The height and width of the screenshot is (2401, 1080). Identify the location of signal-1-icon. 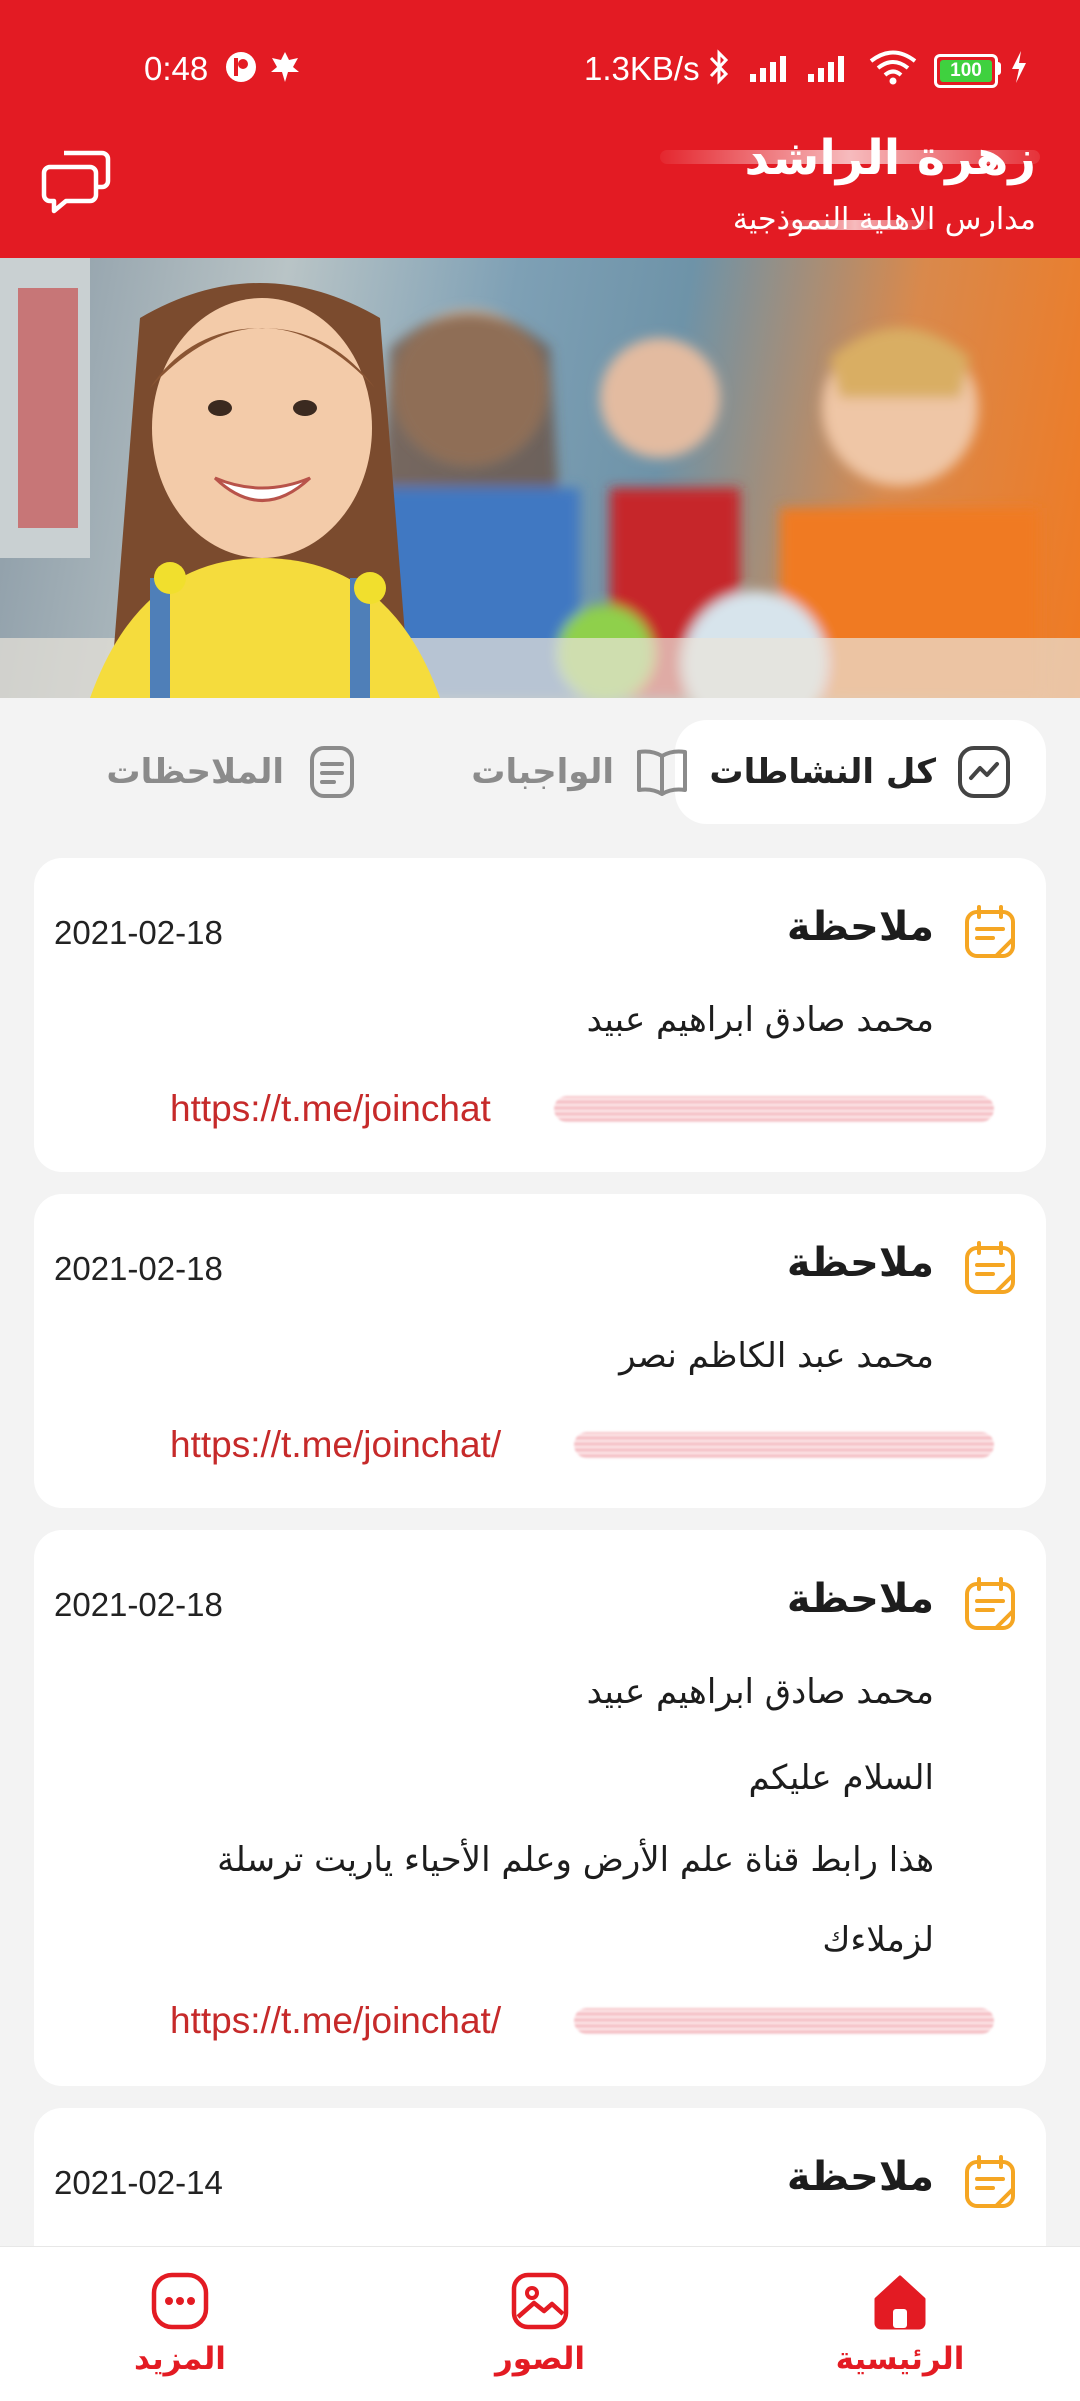
(768, 69).